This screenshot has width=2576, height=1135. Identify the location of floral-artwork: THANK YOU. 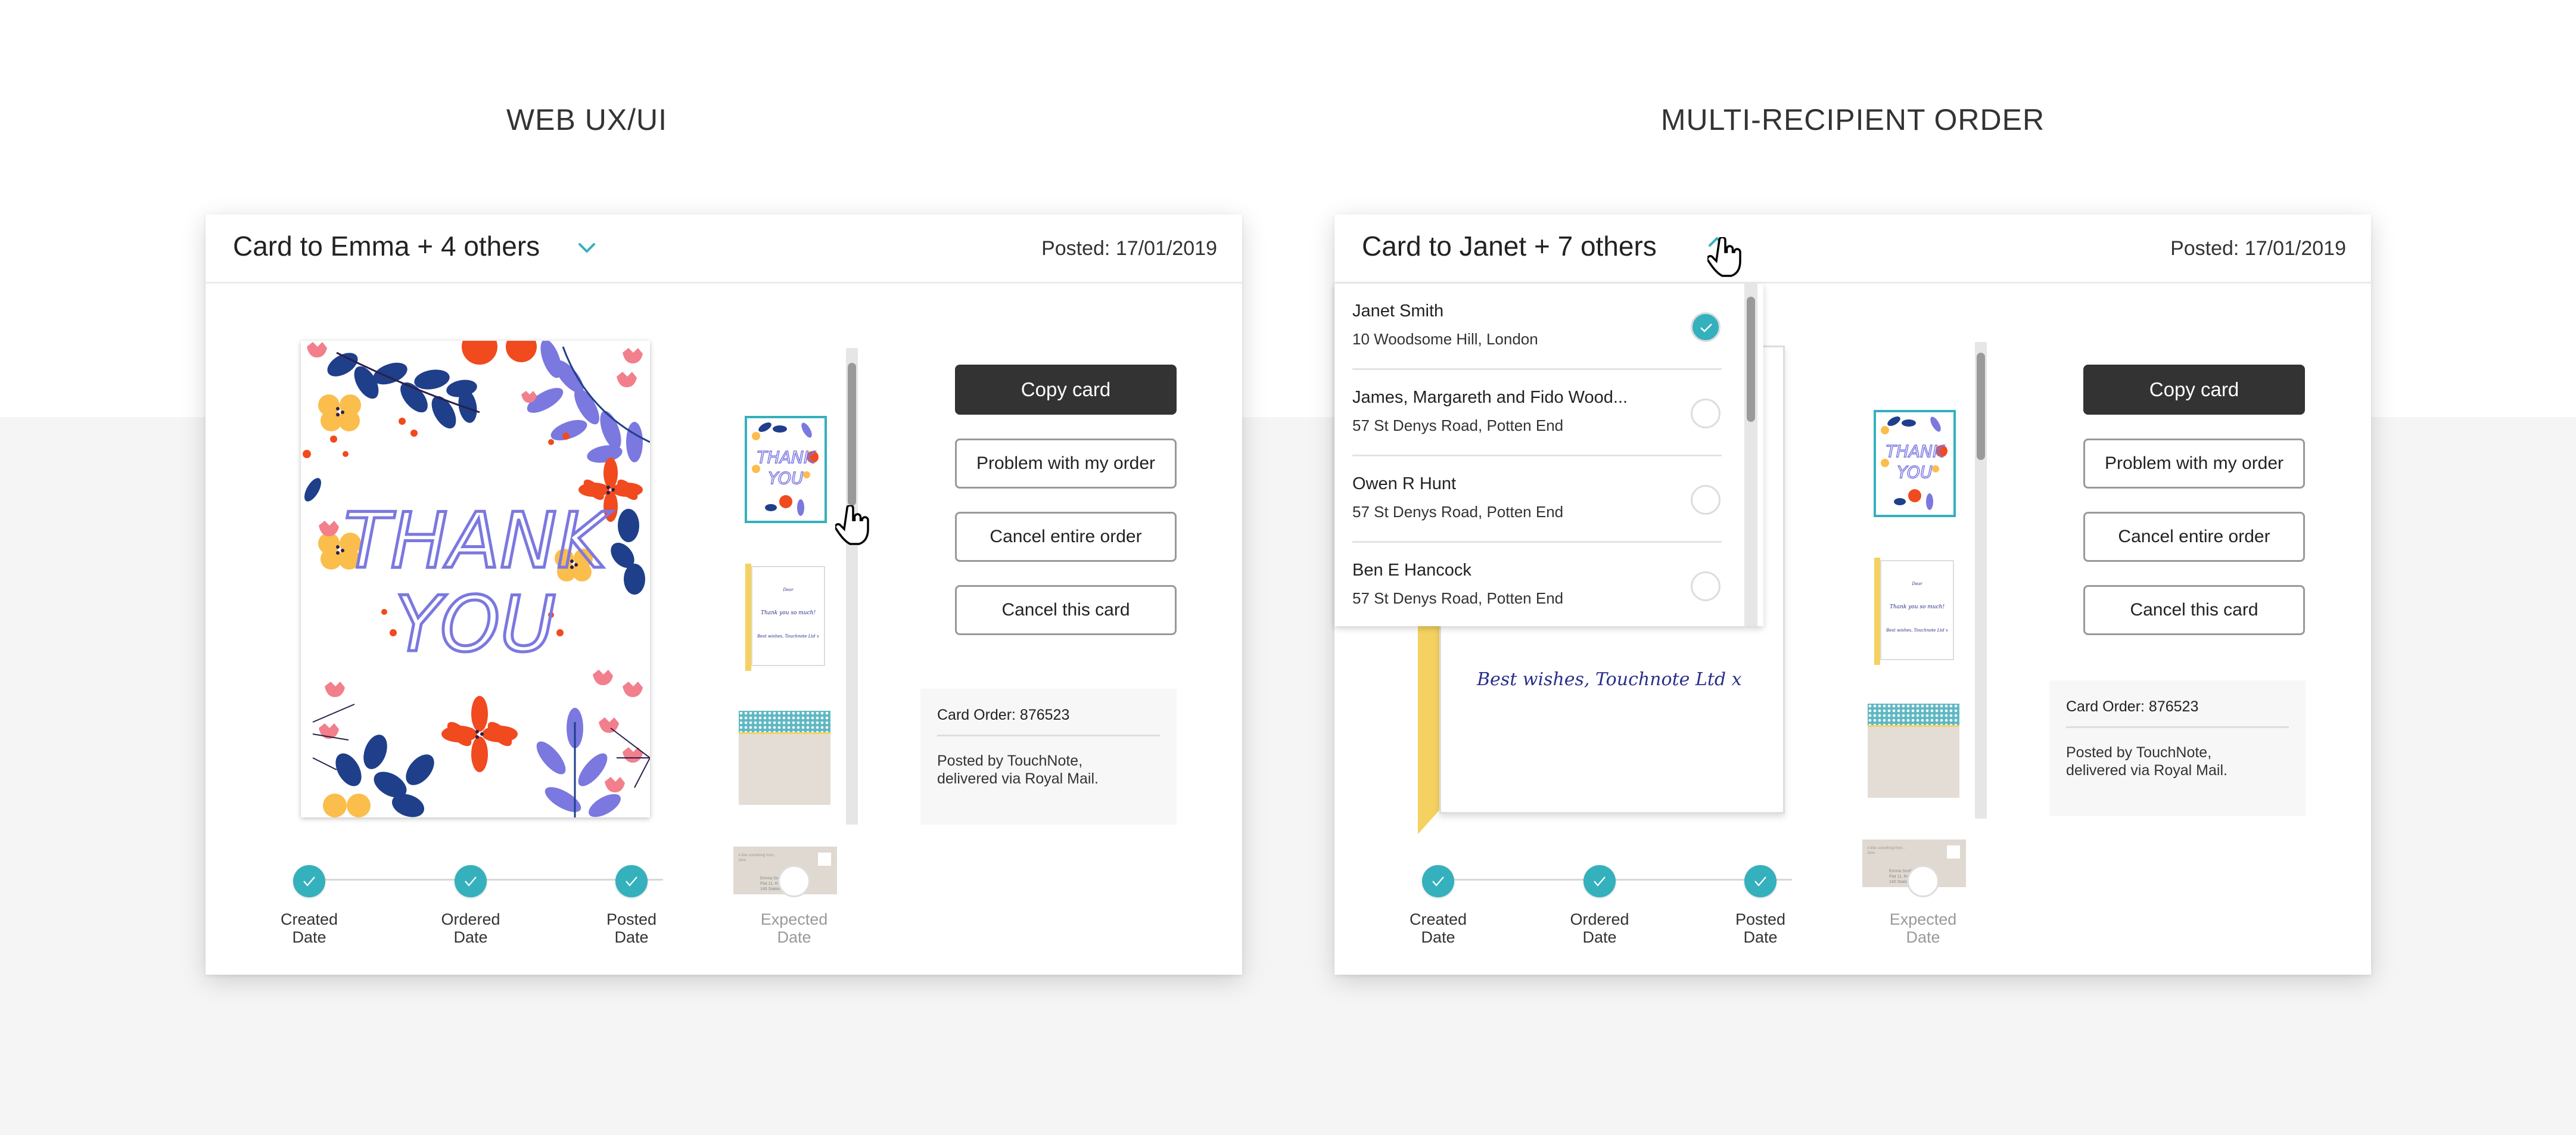
(475, 579).